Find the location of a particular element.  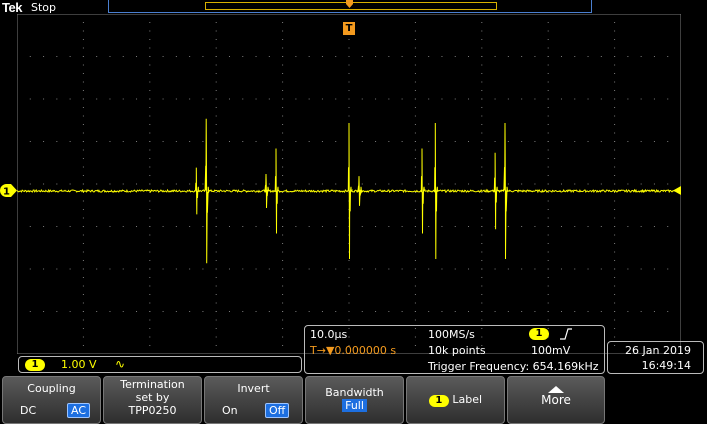

coupling-ac-option: AC is located at coordinates (79, 410).